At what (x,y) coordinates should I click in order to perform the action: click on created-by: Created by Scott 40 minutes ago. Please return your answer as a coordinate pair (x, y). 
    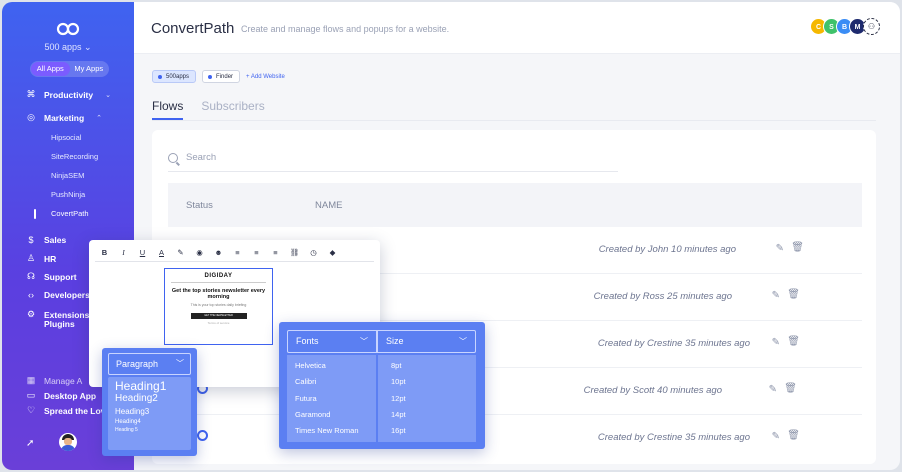
    Looking at the image, I should click on (652, 390).